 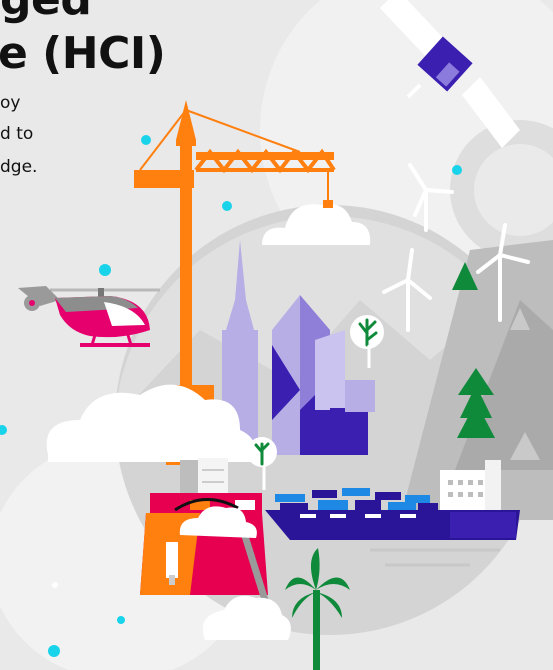 What do you see at coordinates (10, 103) in the screenshot?
I see `body-text-line-1: oy` at bounding box center [10, 103].